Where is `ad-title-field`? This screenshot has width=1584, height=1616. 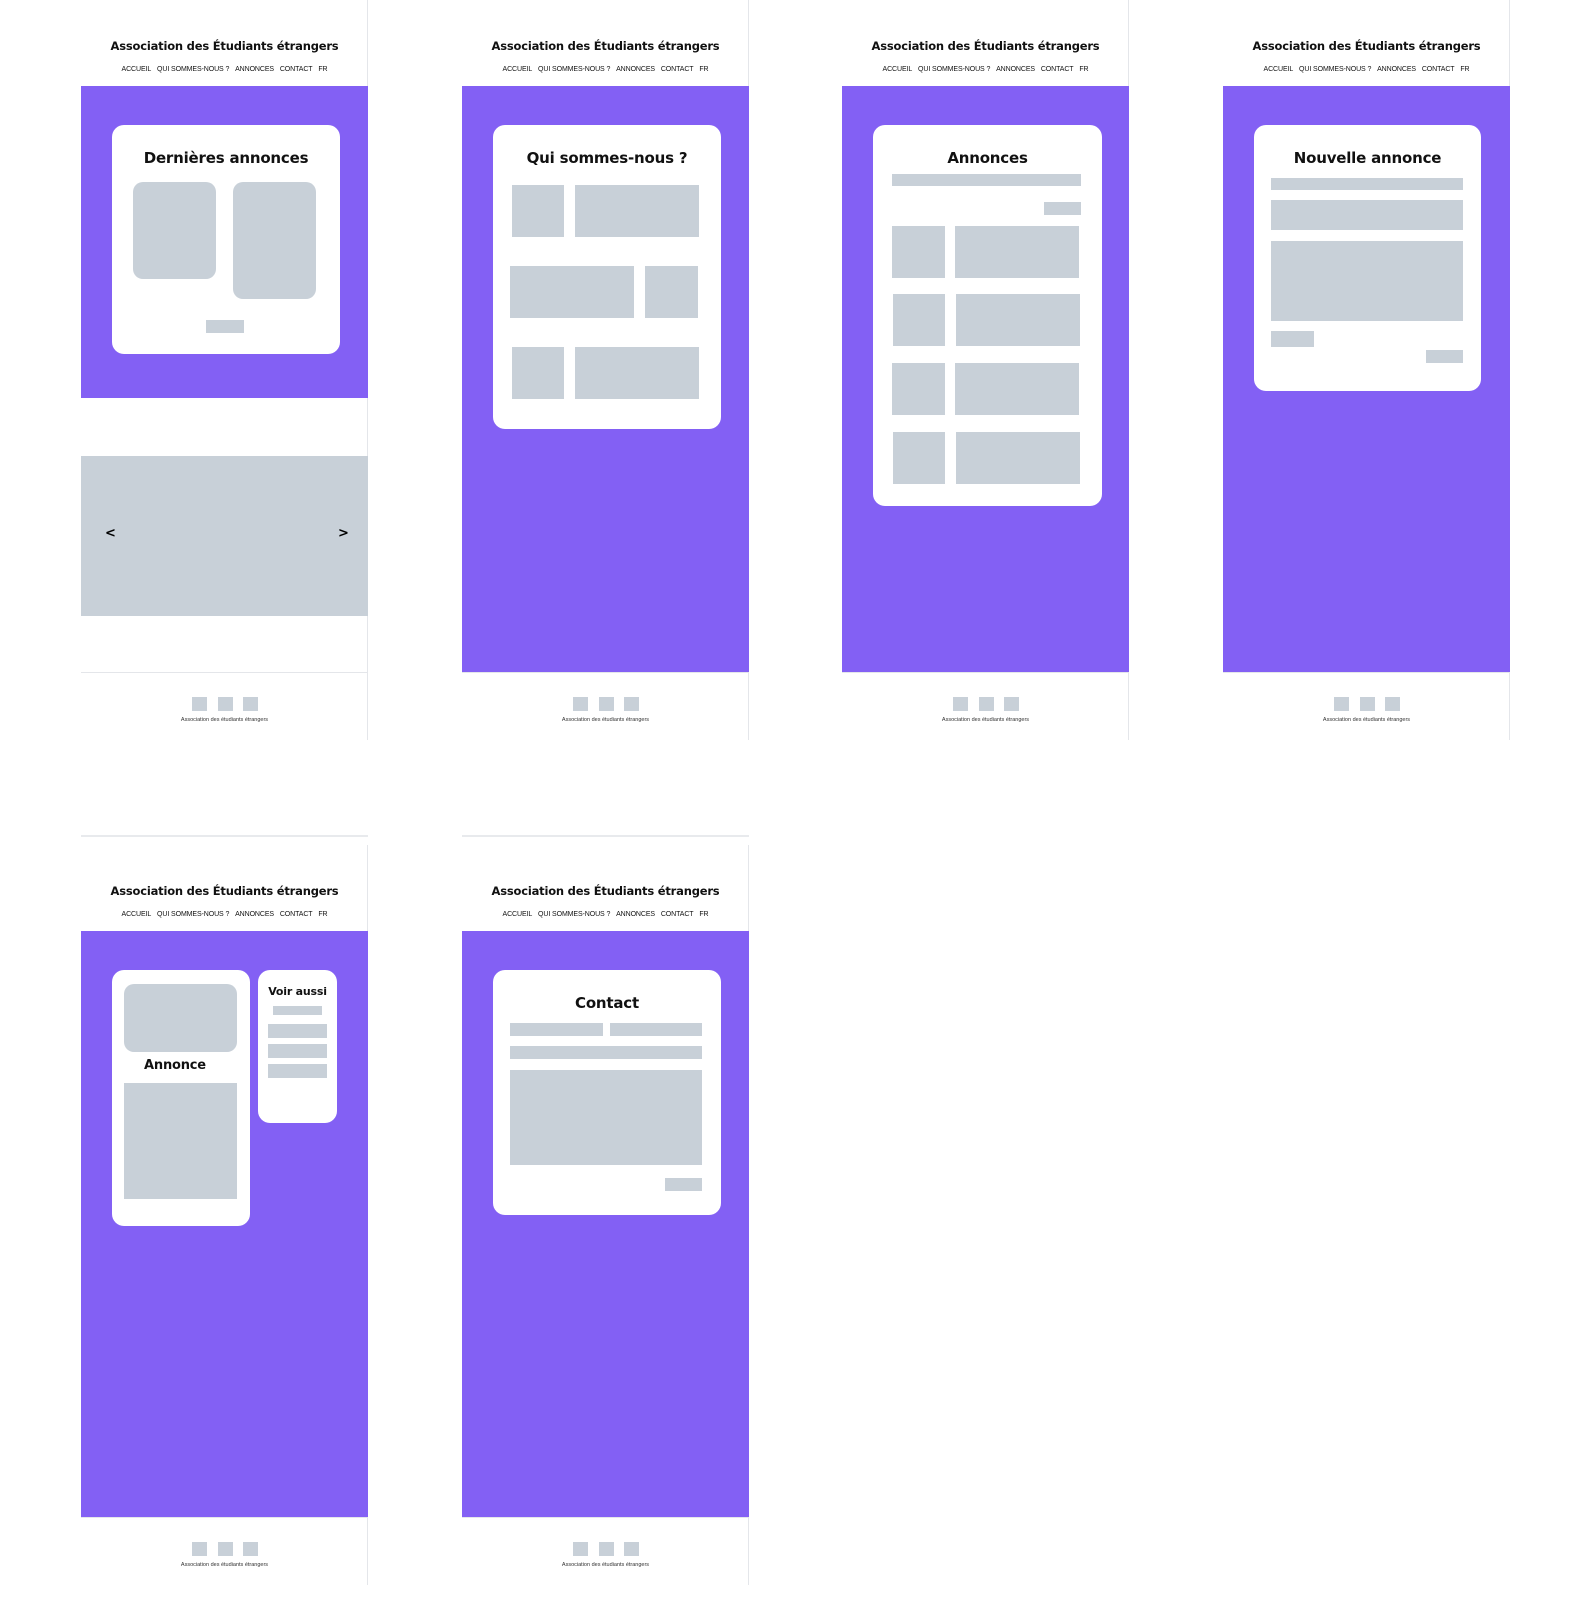 ad-title-field is located at coordinates (1367, 184).